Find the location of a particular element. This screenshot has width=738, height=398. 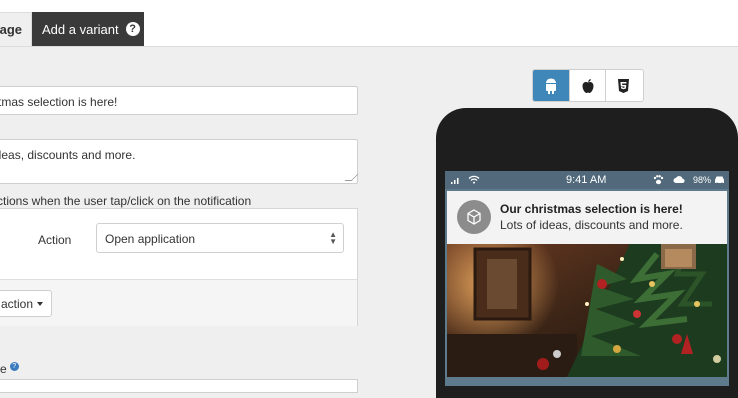

help-icon: ? is located at coordinates (132, 29).